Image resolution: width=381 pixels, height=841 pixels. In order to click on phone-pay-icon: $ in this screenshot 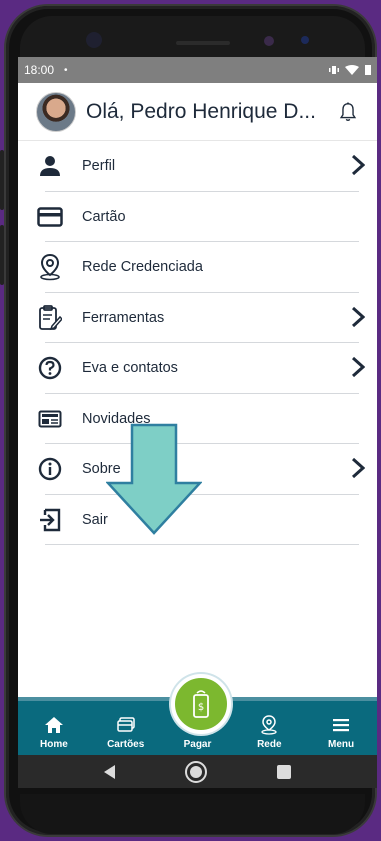, I will do `click(201, 704)`.